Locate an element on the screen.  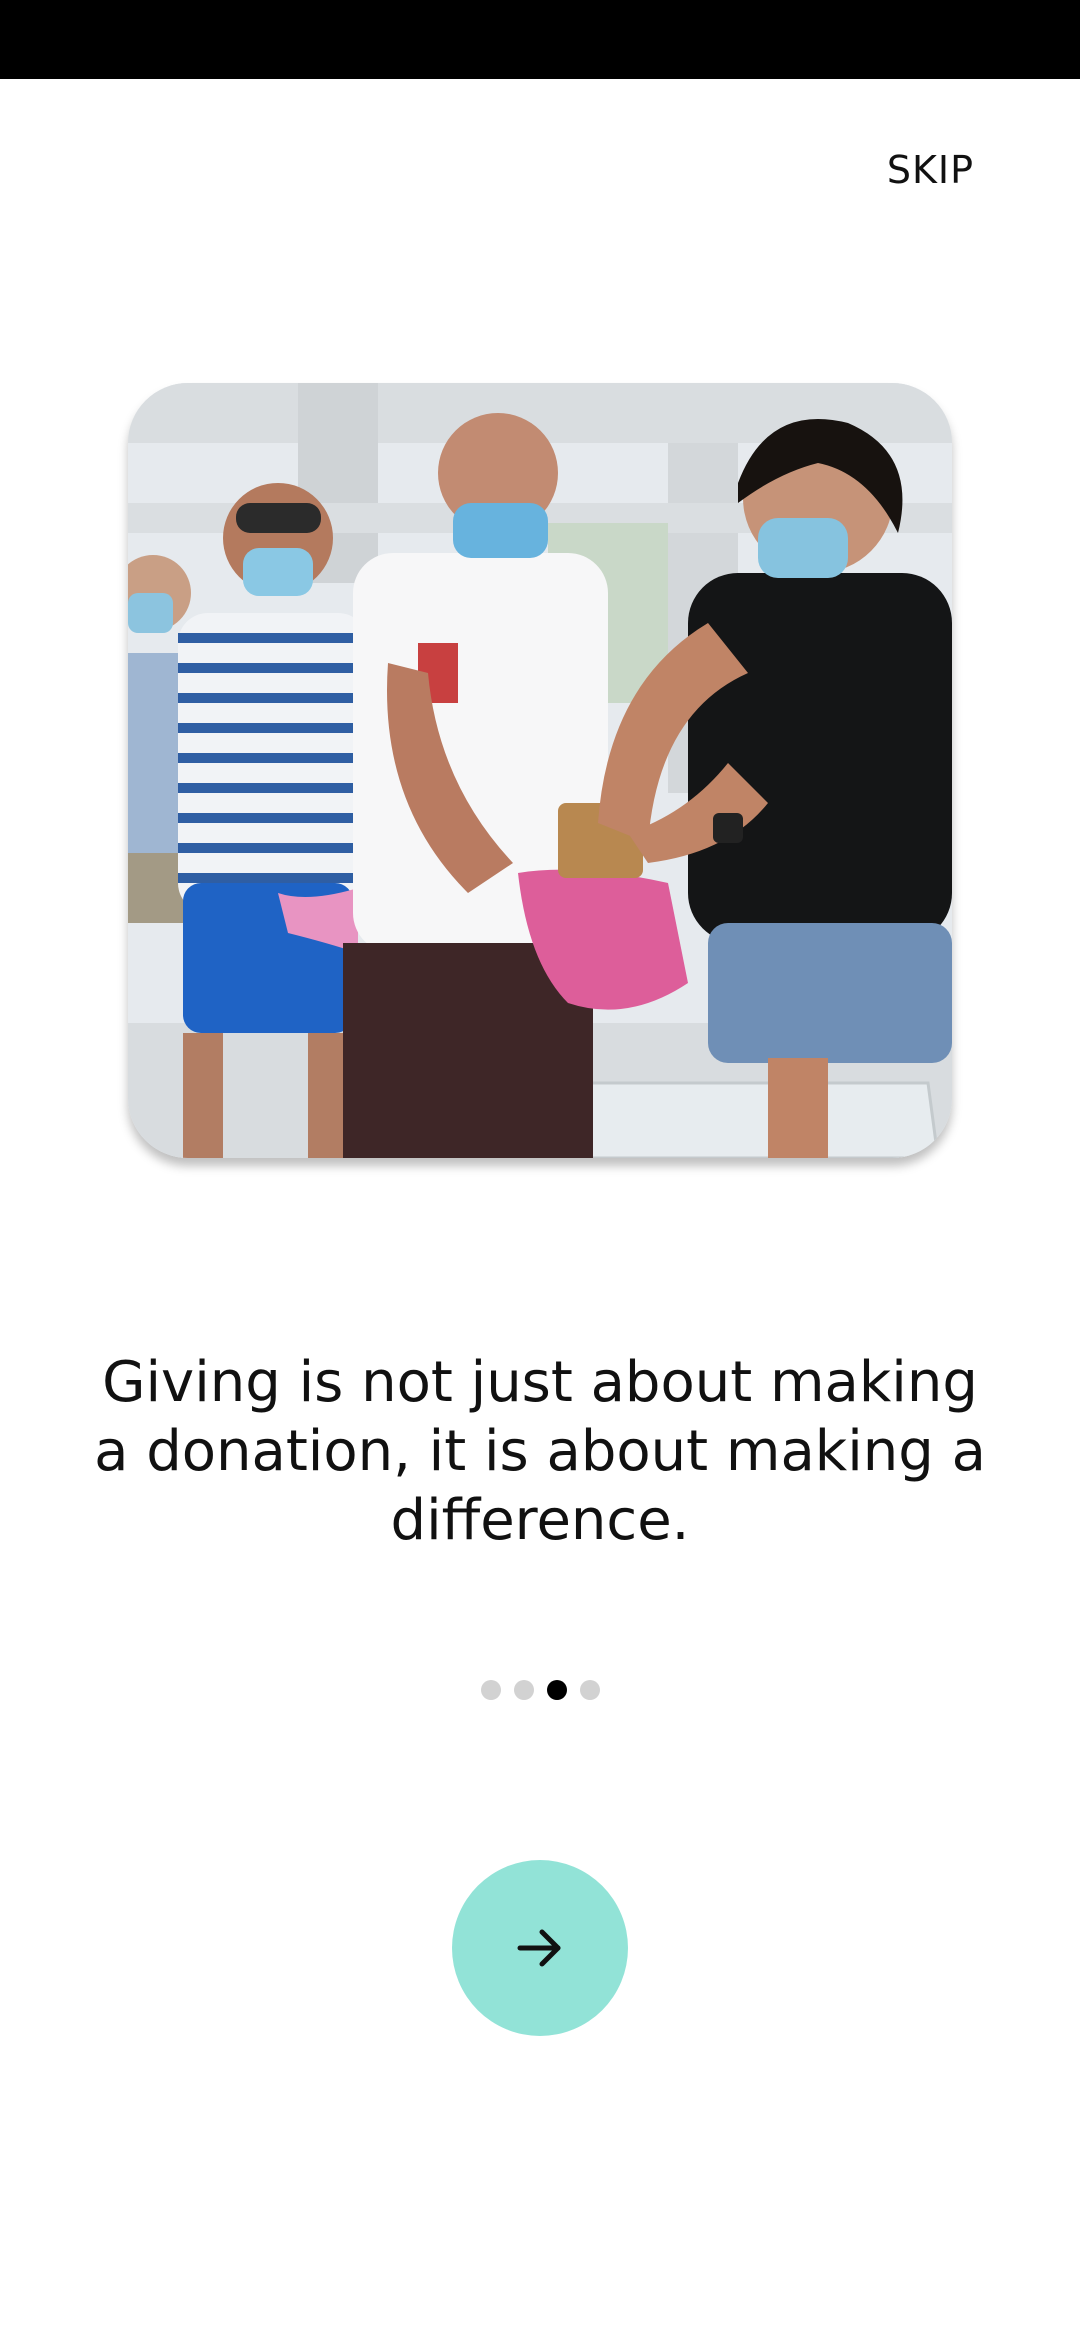
status-bar is located at coordinates (540, 39).